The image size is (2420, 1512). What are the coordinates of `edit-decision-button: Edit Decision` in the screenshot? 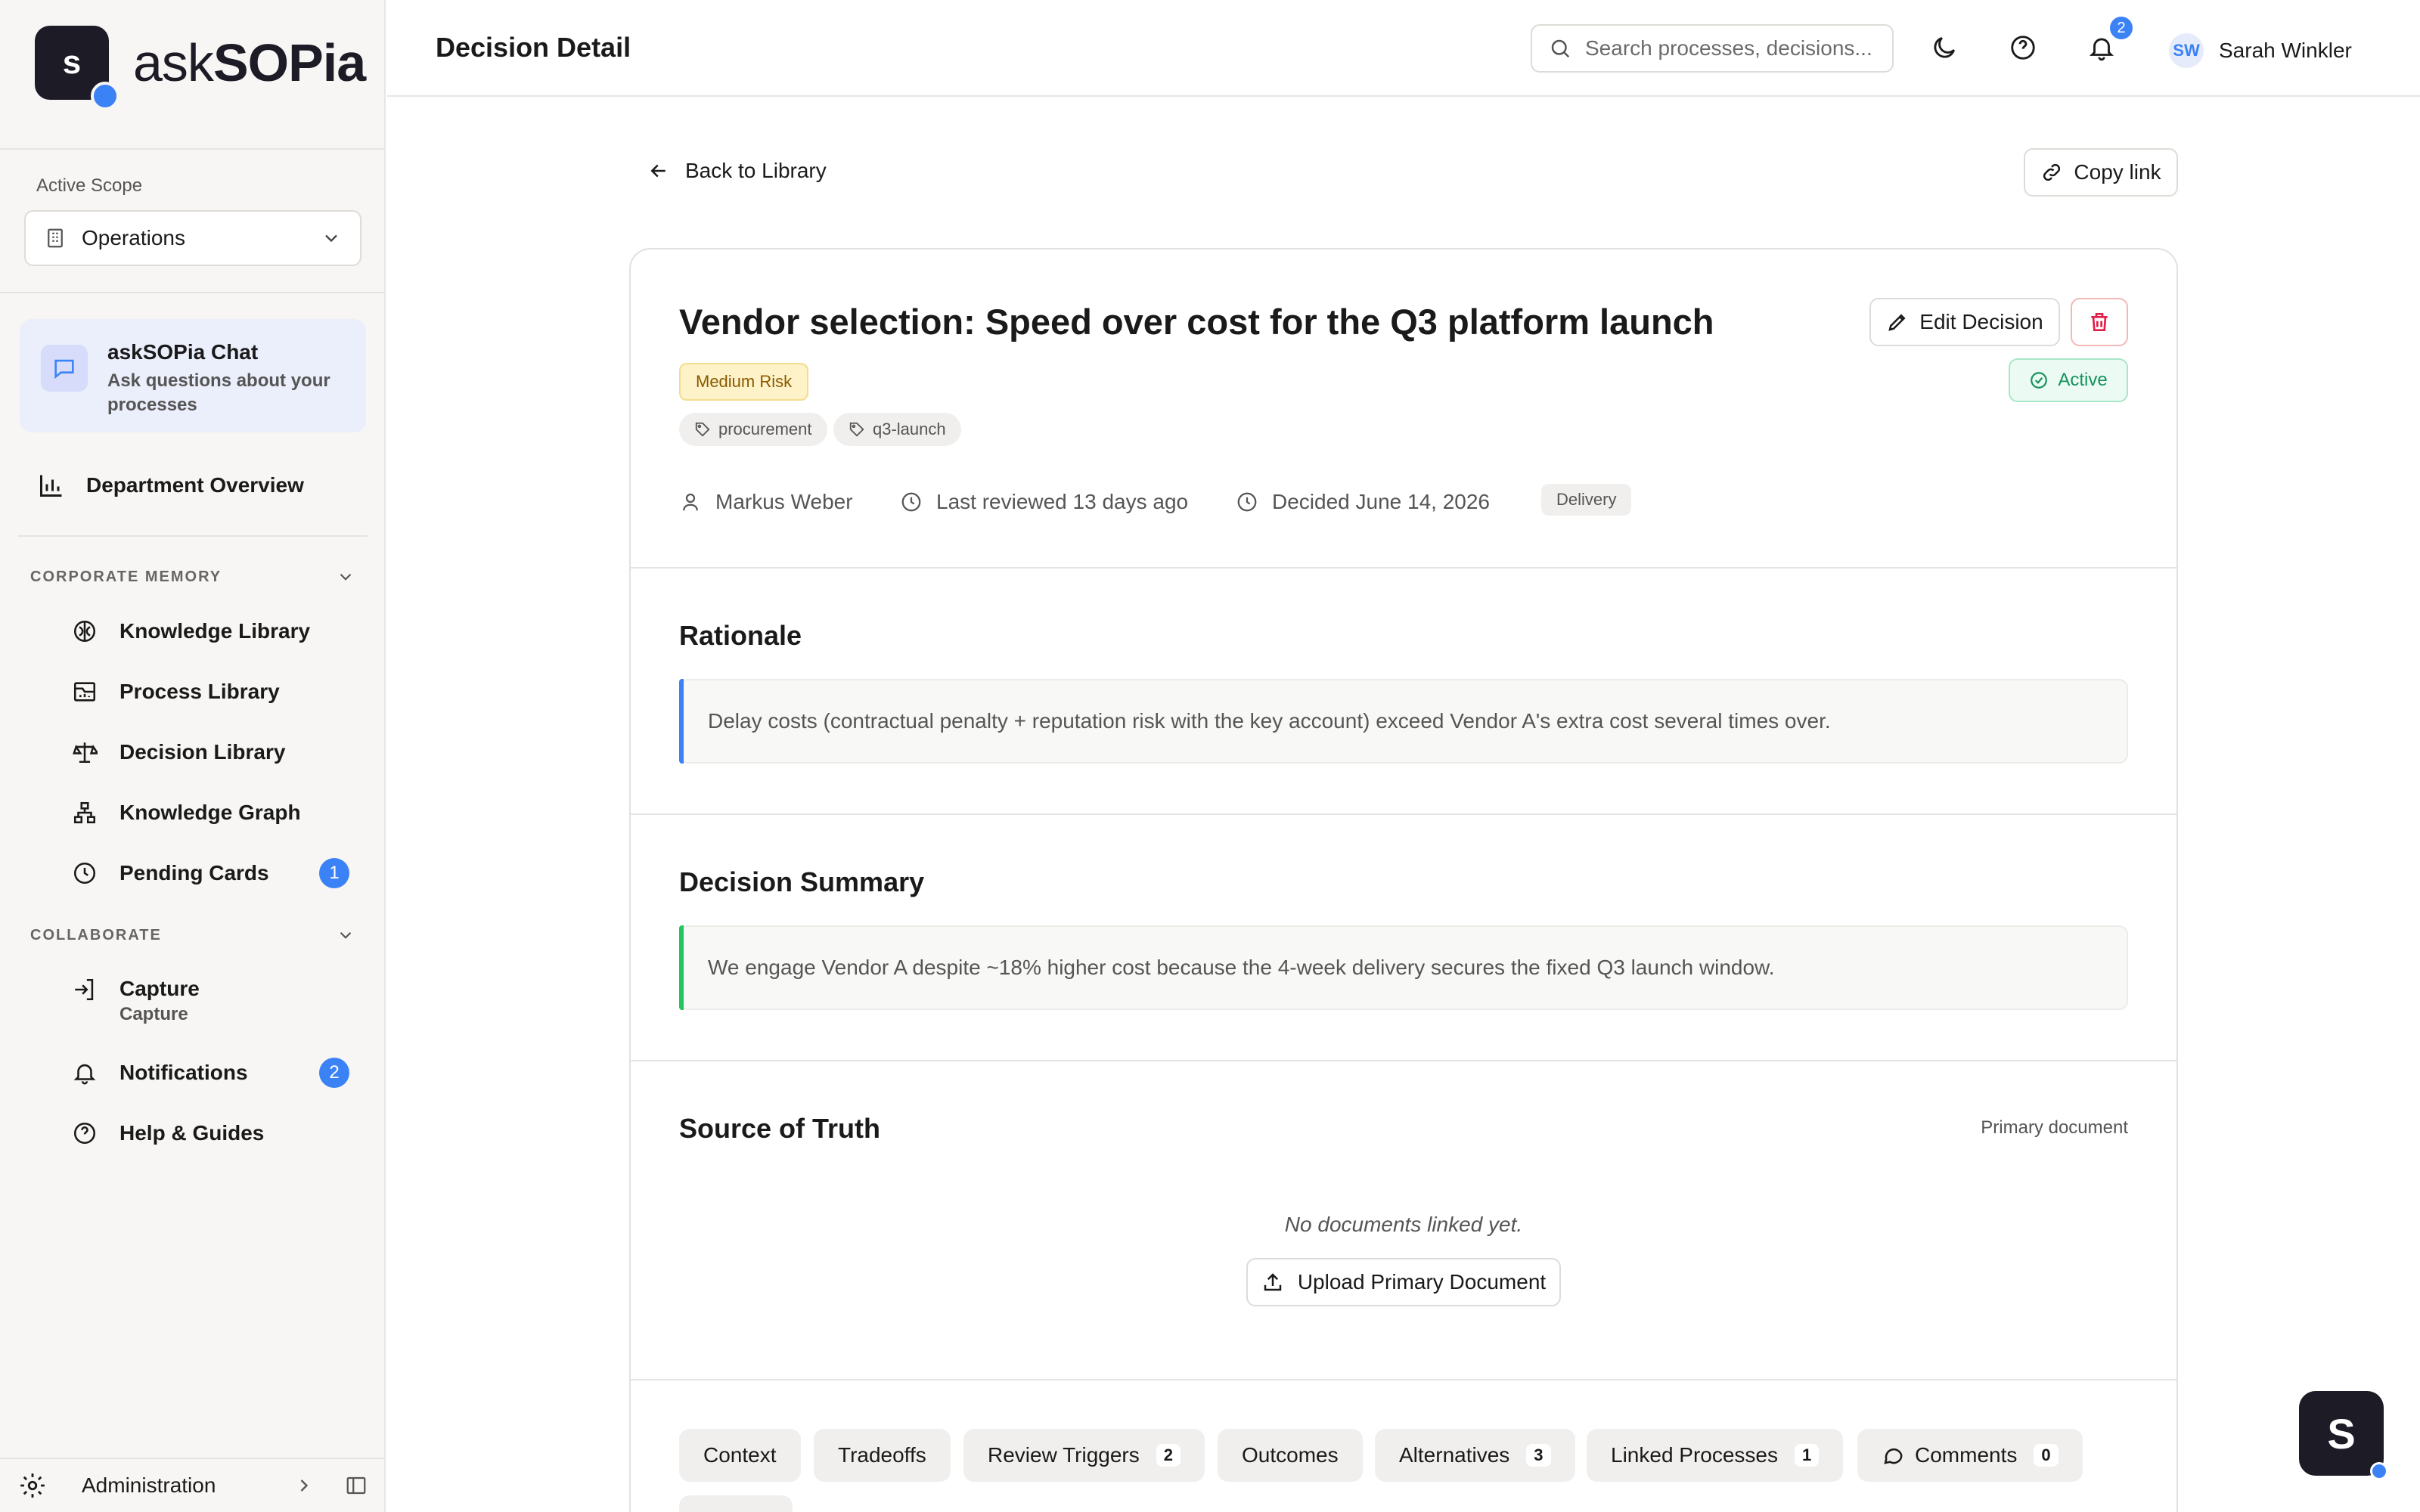 It's located at (1964, 322).